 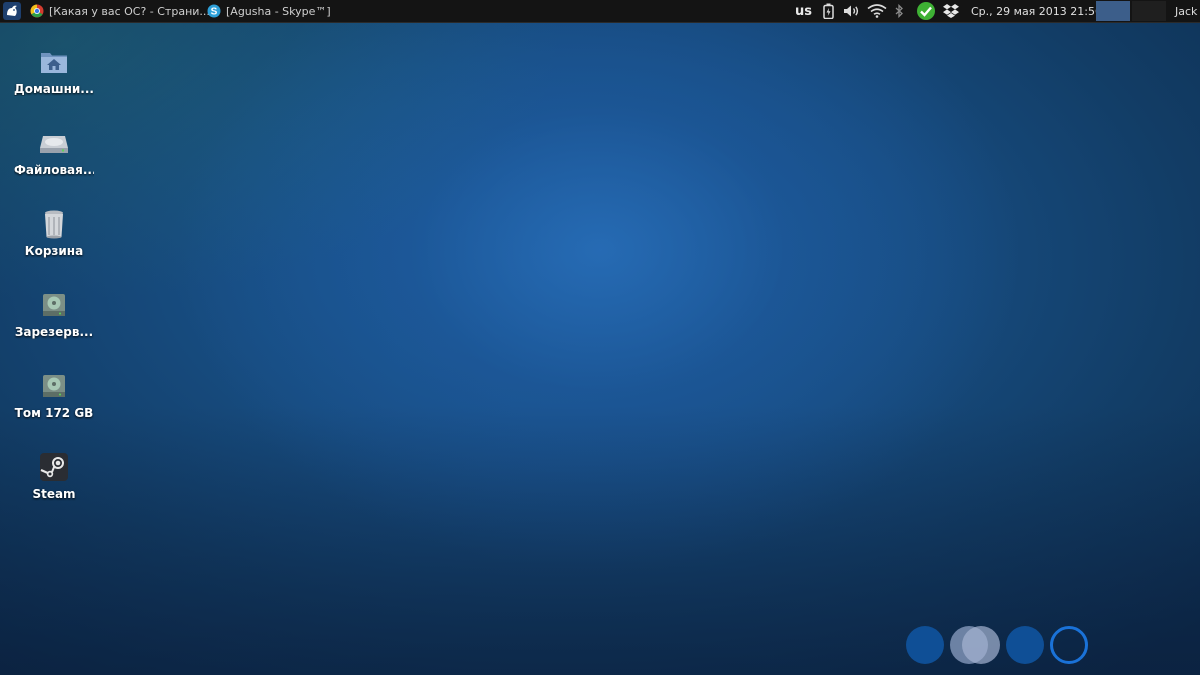 I want to click on taskbar-item-skype: S [Agusha - Skype™], so click(x=269, y=11).